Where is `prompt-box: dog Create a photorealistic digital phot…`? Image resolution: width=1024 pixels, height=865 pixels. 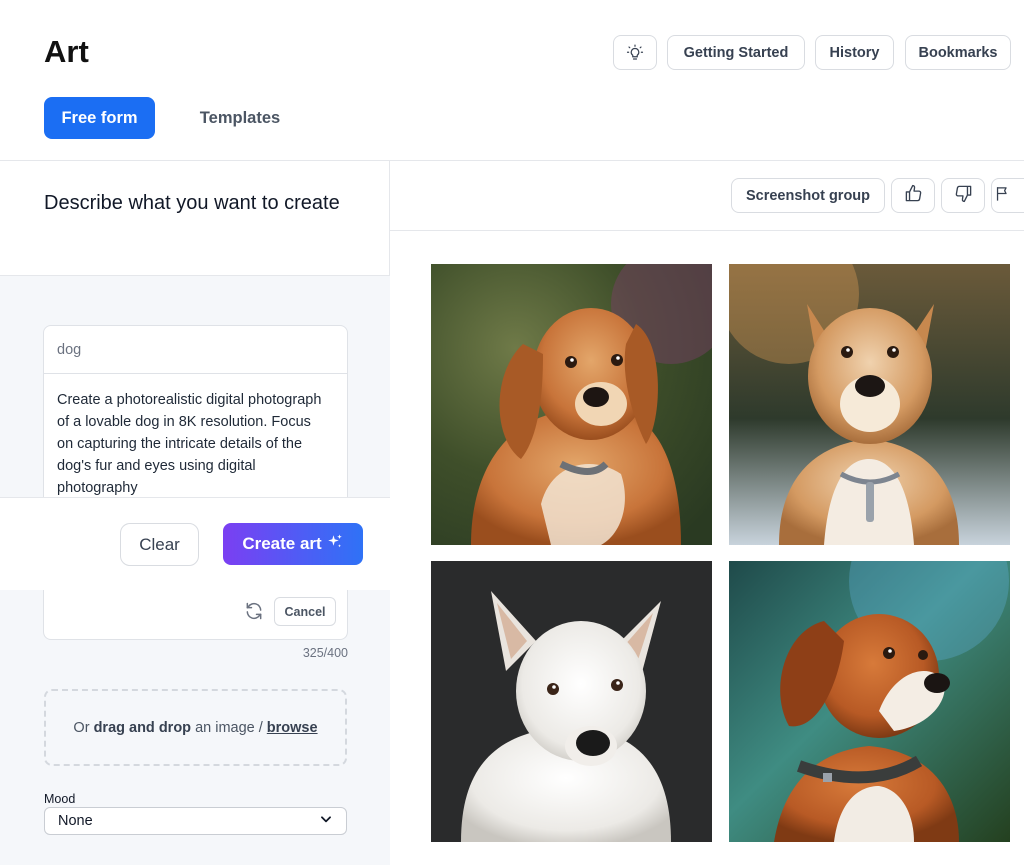
prompt-box: dog Create a photorealistic digital phot… is located at coordinates (195, 482).